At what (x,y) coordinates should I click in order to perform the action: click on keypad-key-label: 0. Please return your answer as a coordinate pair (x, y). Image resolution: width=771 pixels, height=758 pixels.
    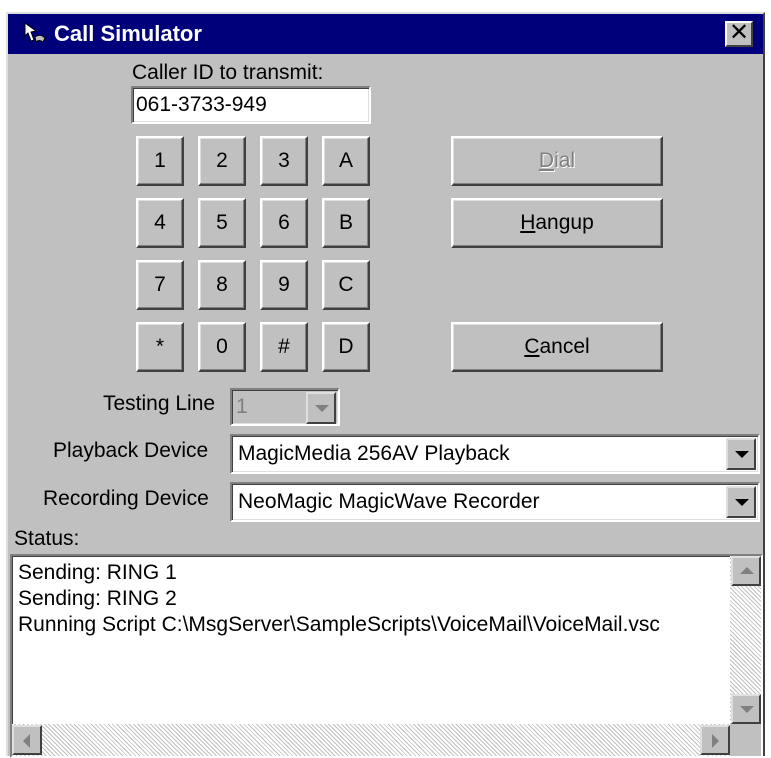
    Looking at the image, I should click on (222, 346).